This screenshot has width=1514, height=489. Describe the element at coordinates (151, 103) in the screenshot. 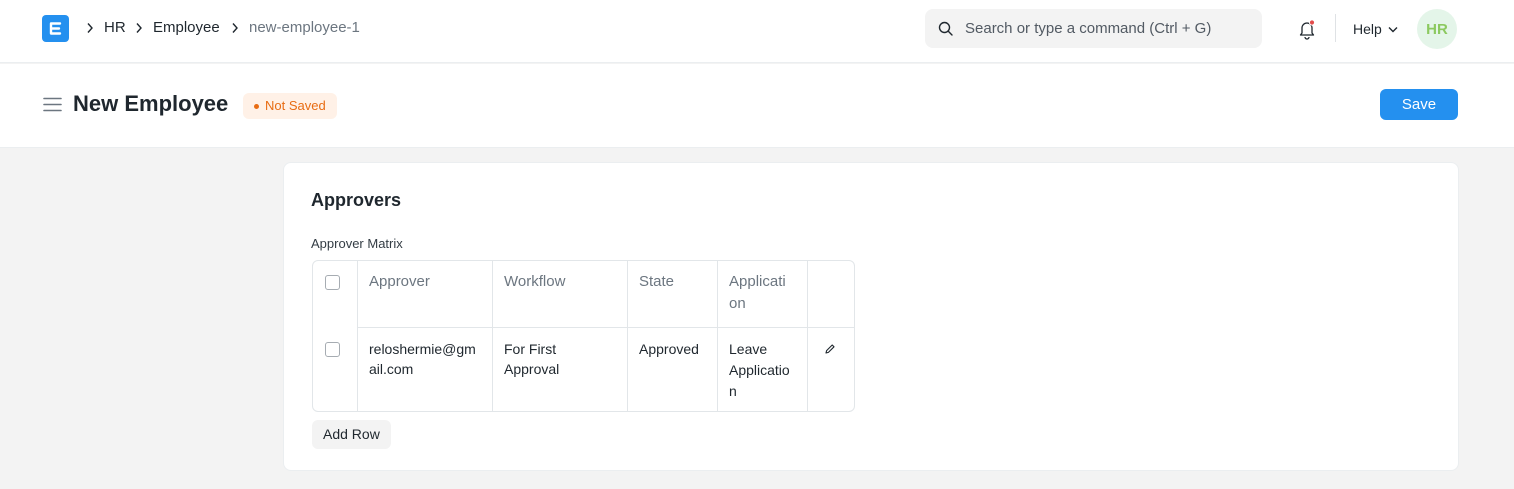

I see `page-title: New Employee` at that location.